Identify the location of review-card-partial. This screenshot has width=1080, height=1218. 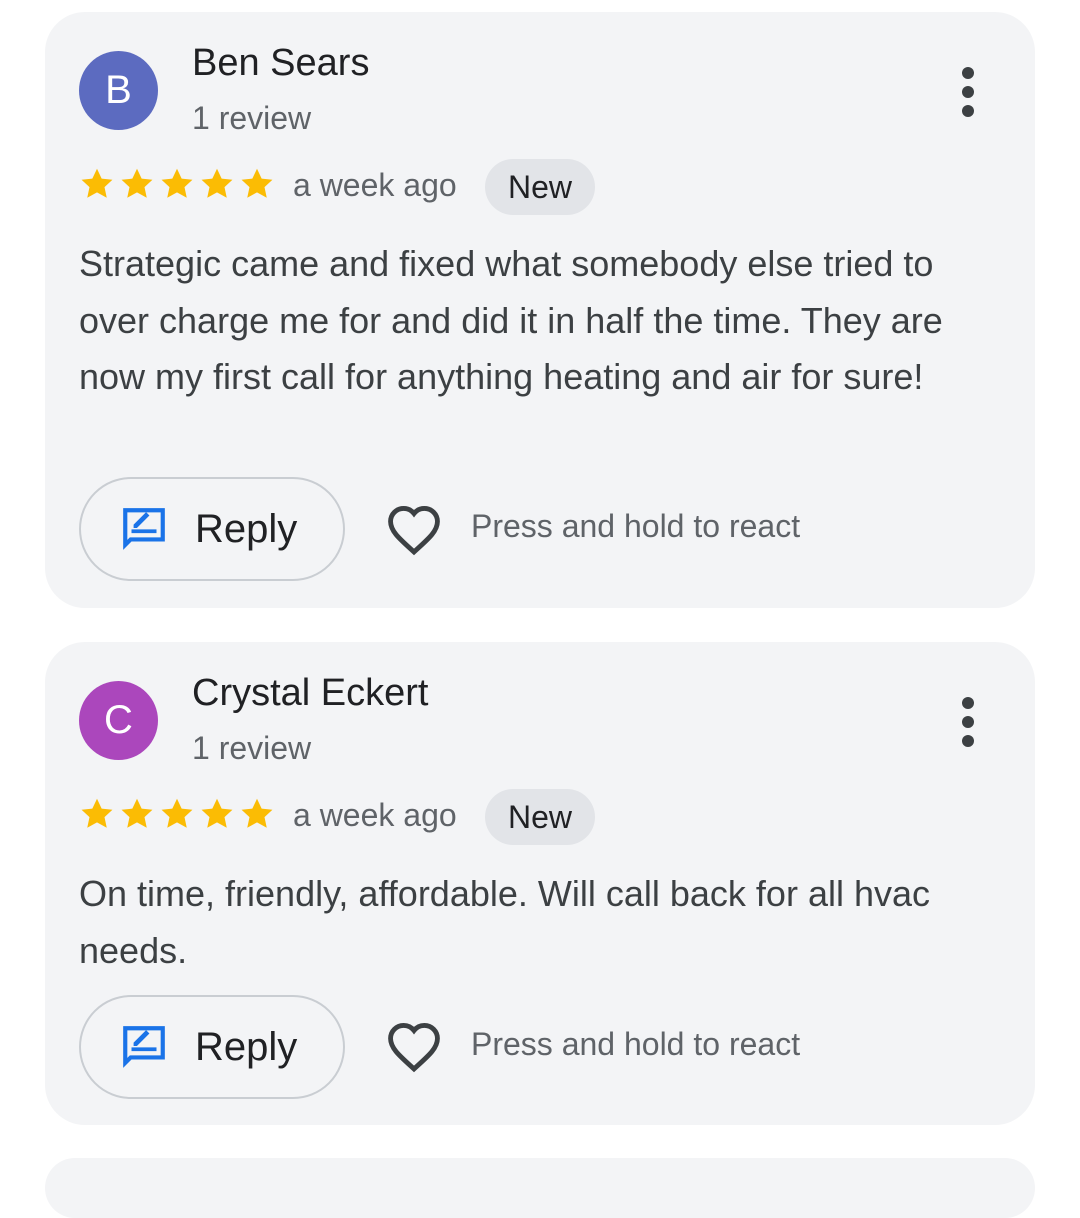
(540, 1188).